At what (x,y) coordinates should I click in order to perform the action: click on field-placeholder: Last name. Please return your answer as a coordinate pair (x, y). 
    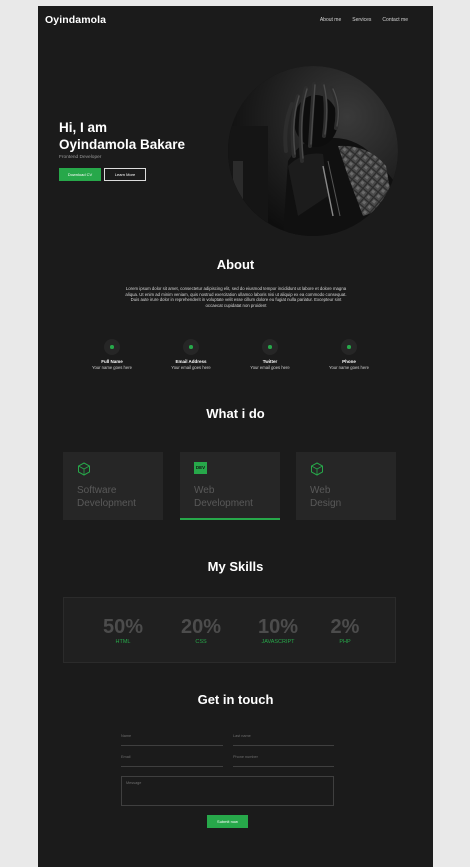
    Looking at the image, I should click on (242, 736).